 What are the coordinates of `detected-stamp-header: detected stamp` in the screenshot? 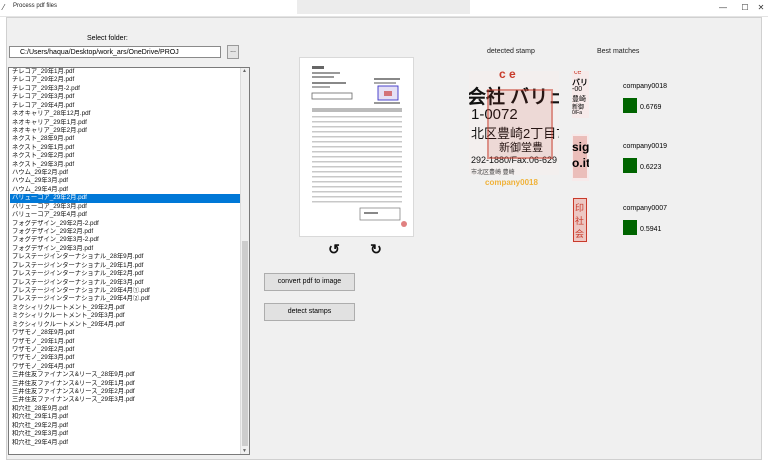 It's located at (511, 51).